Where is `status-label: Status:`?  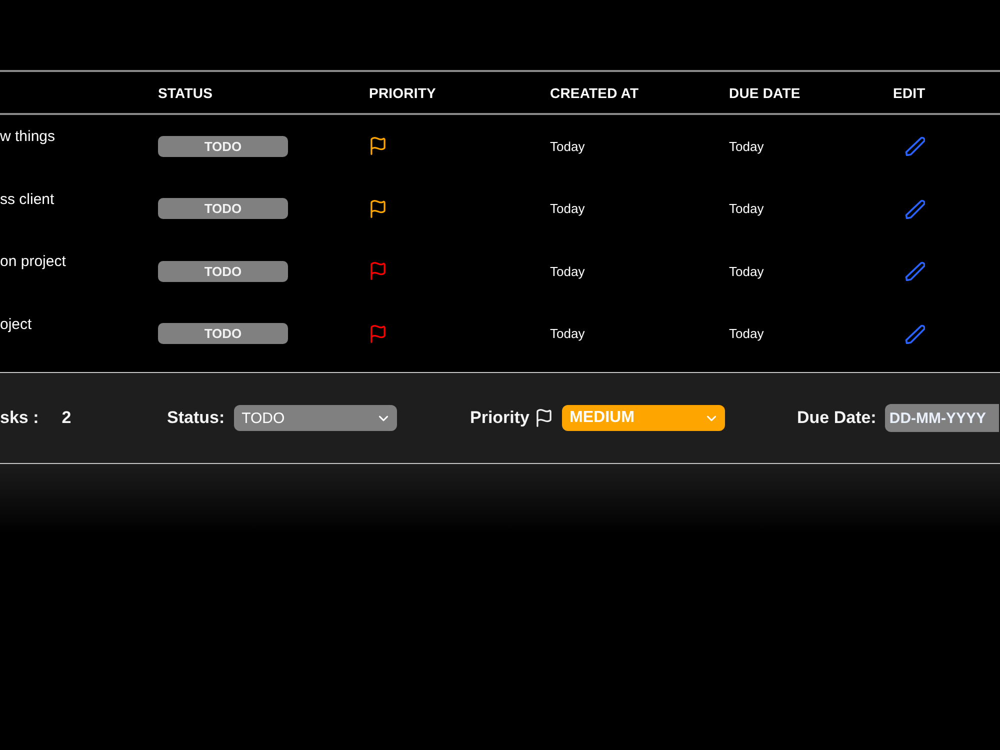
status-label: Status: is located at coordinates (196, 418).